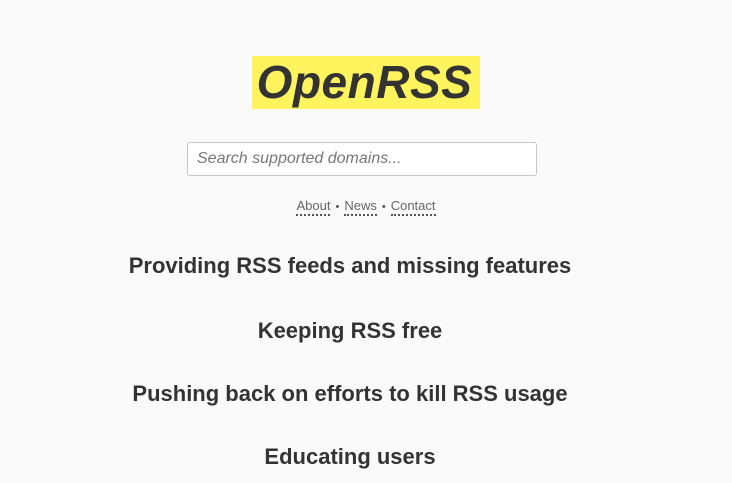 The image size is (732, 483). What do you see at coordinates (362, 159) in the screenshot?
I see `search-input` at bounding box center [362, 159].